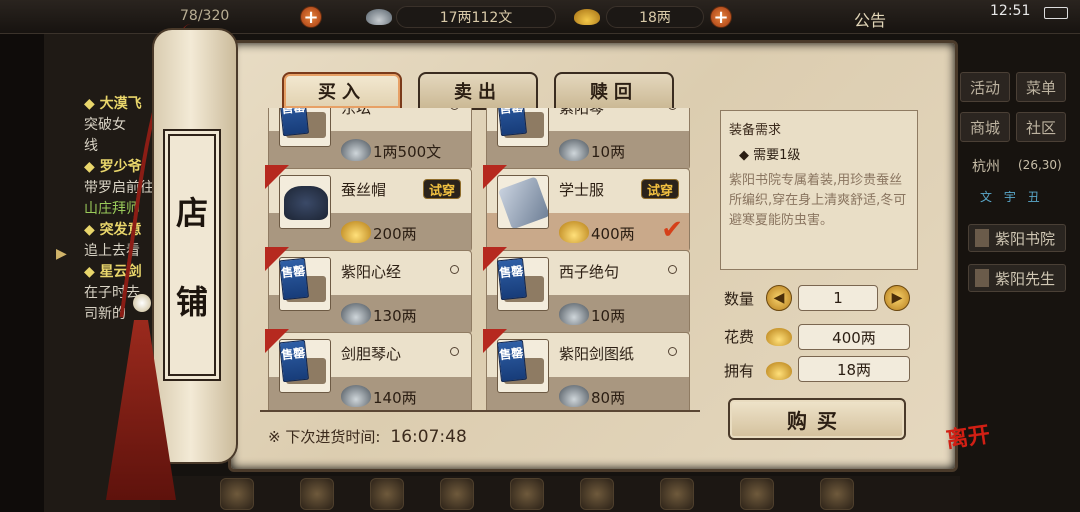  What do you see at coordinates (395, 234) in the screenshot?
I see `item-price: 200两` at bounding box center [395, 234].